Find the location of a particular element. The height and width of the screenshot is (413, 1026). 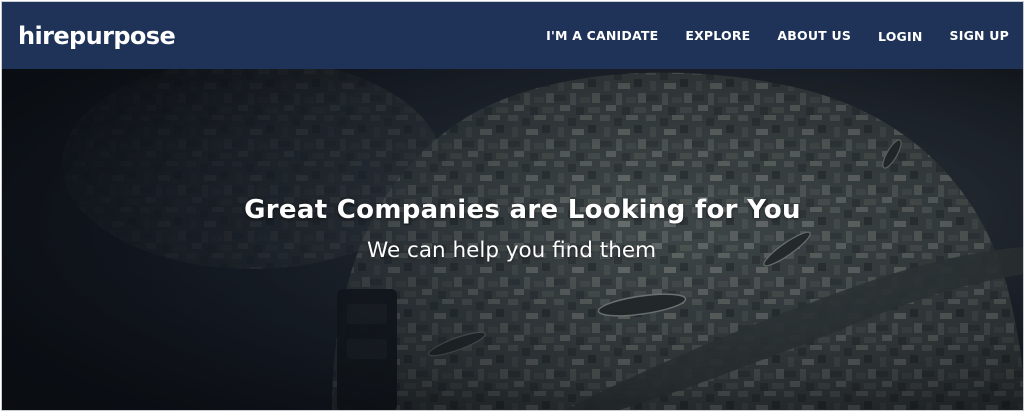

nav-item-candidate: I'M A CANIDATE is located at coordinates (602, 36).